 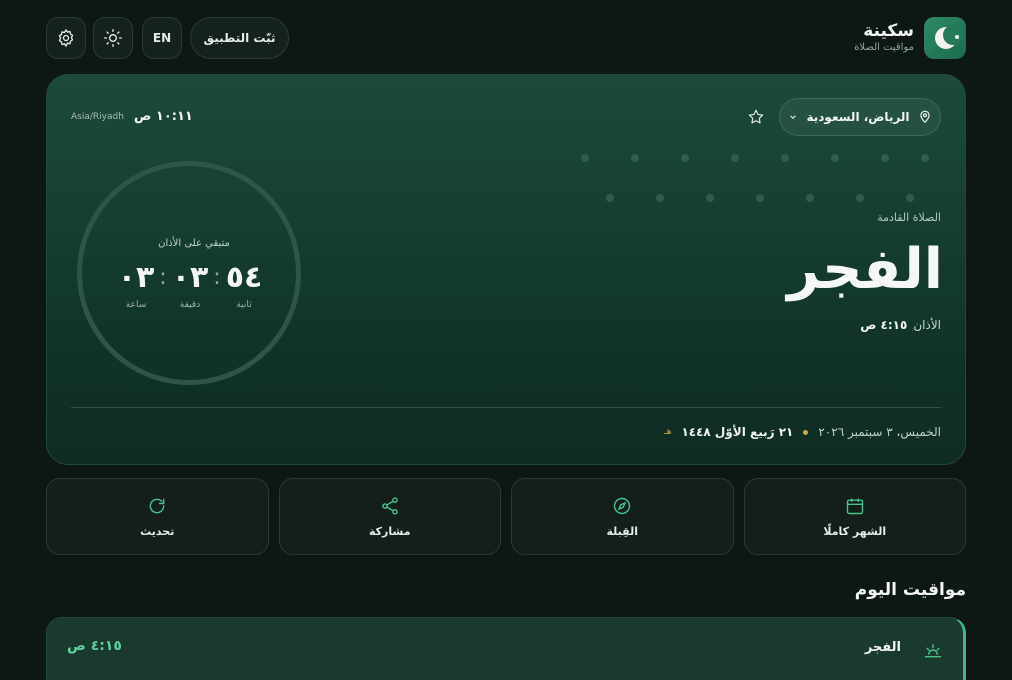 What do you see at coordinates (884, 47) in the screenshot?
I see `app-subtitle: مواقيت الصلاة` at bounding box center [884, 47].